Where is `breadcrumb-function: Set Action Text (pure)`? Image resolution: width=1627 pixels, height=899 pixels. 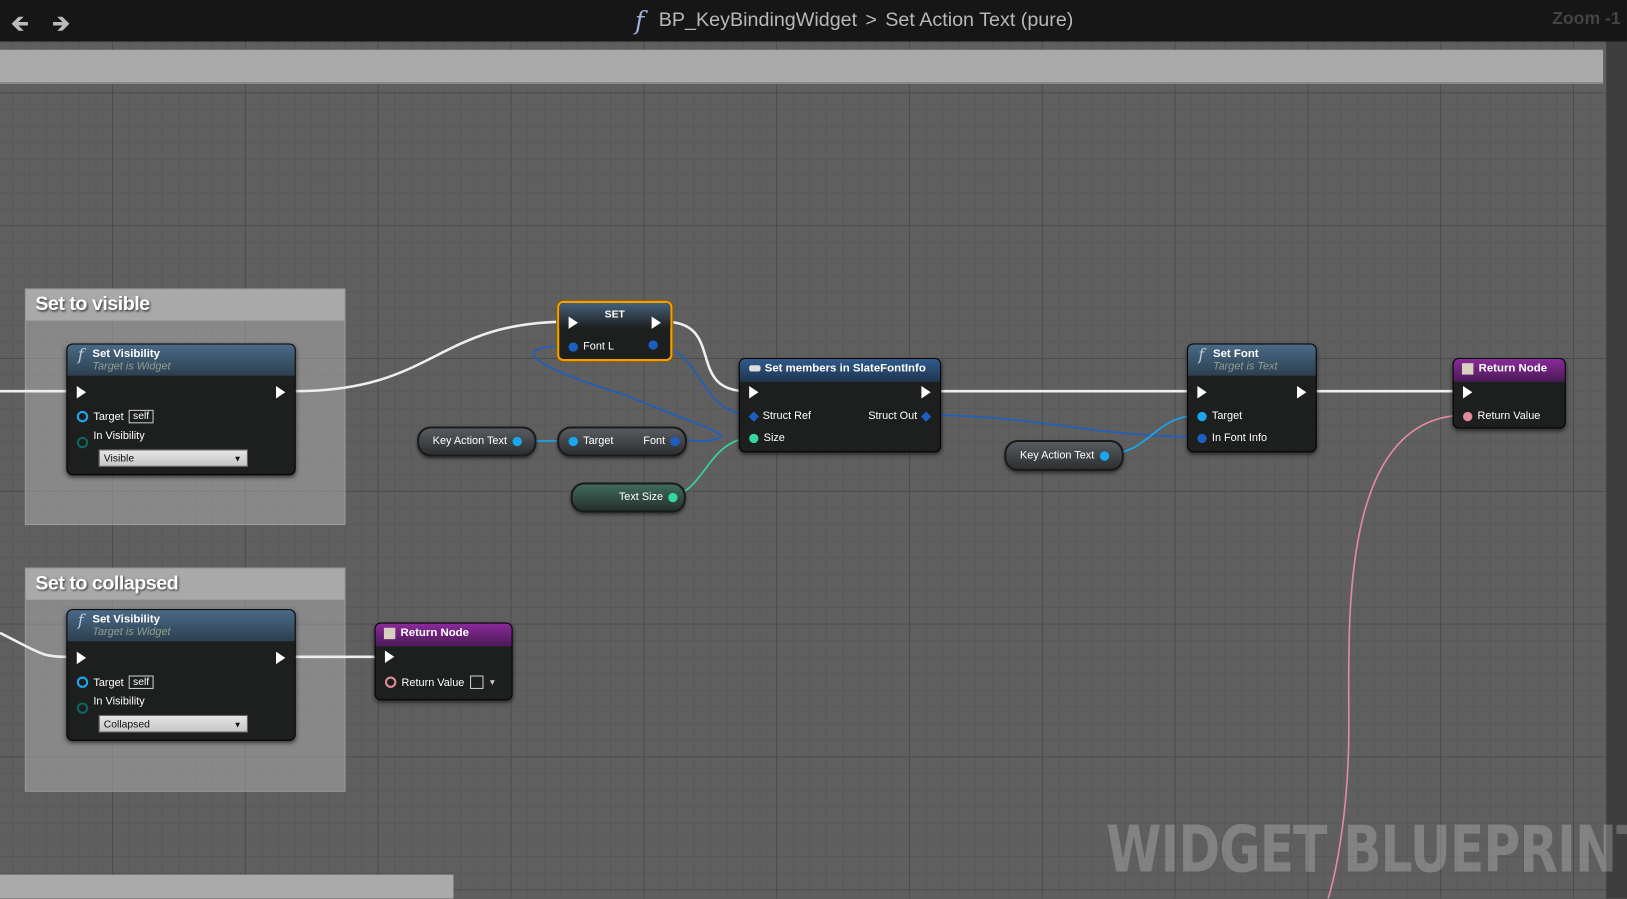 breadcrumb-function: Set Action Text (pure) is located at coordinates (979, 20).